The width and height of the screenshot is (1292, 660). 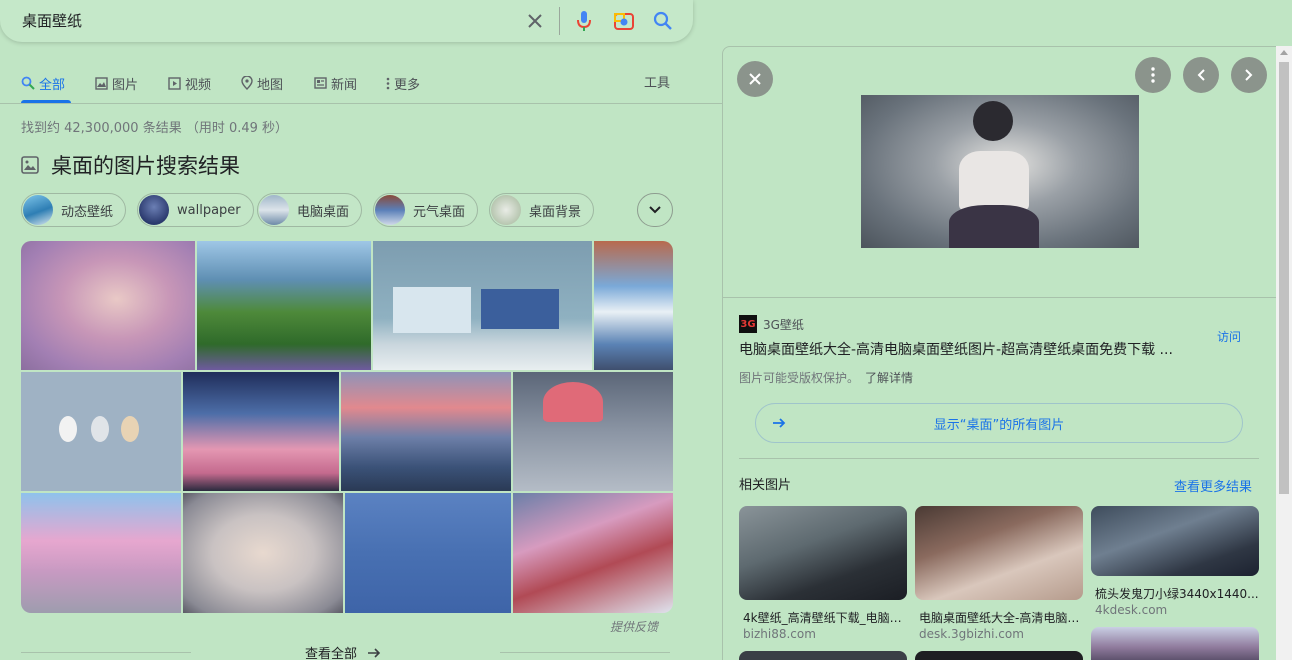 I want to click on tab-maps: 地图, so click(x=262, y=83).